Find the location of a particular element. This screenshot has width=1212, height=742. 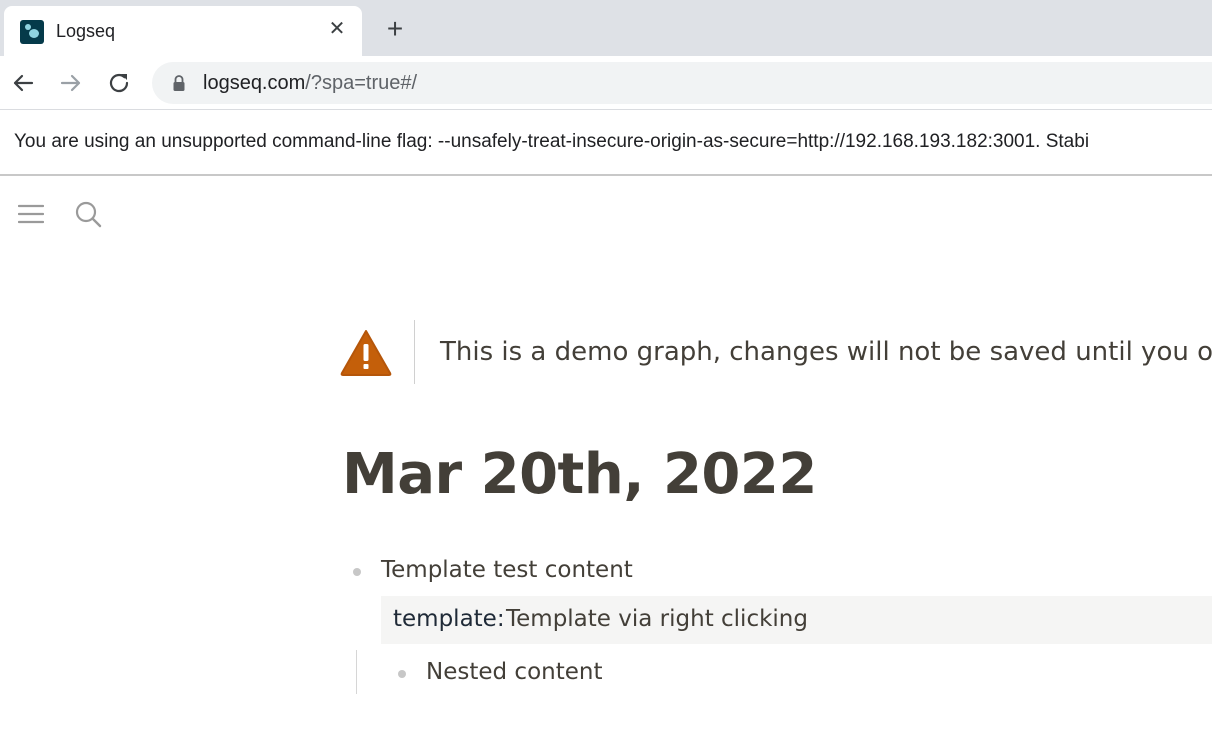

forward-arrow-icon is located at coordinates (71, 83).